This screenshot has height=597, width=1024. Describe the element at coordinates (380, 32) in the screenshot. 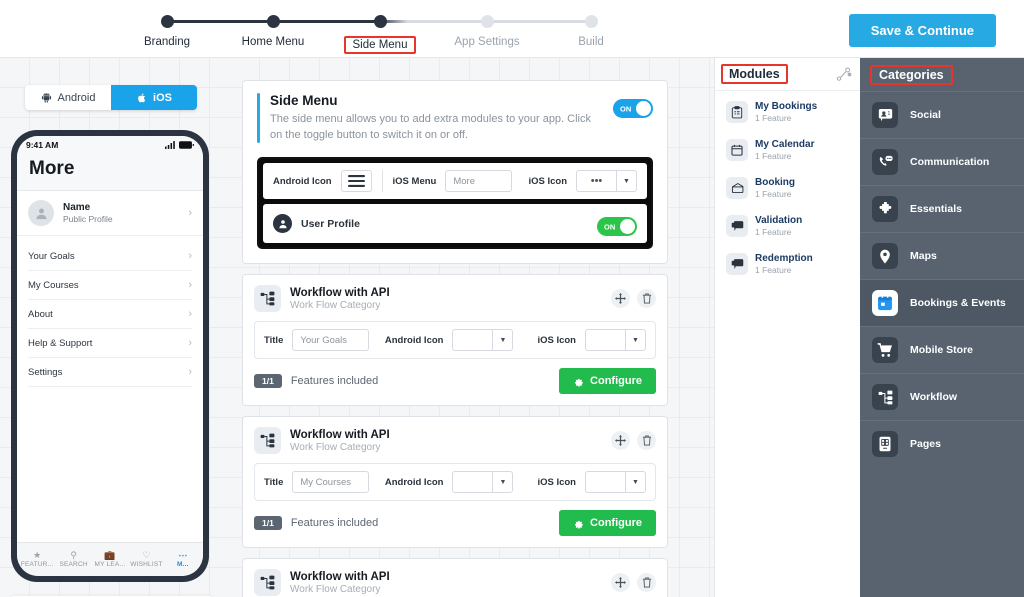

I see `step-side-menu: Side Menu` at that location.